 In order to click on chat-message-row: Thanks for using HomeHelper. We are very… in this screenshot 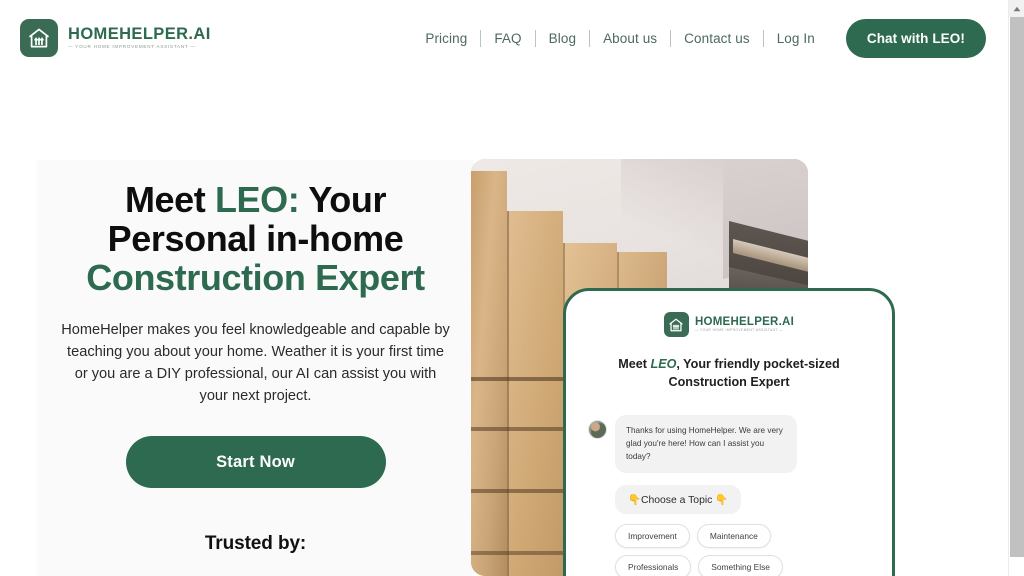, I will do `click(729, 443)`.